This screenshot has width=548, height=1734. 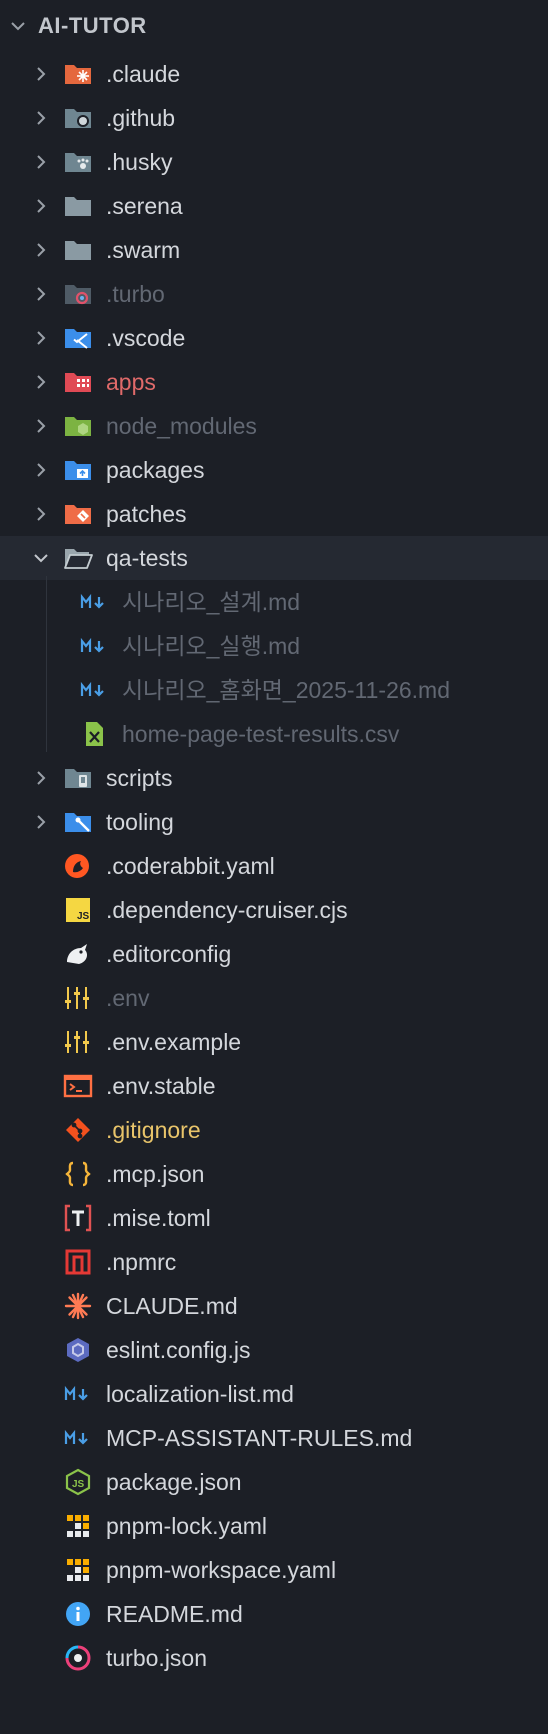 What do you see at coordinates (78, 559) in the screenshot?
I see `open-folder-icon` at bounding box center [78, 559].